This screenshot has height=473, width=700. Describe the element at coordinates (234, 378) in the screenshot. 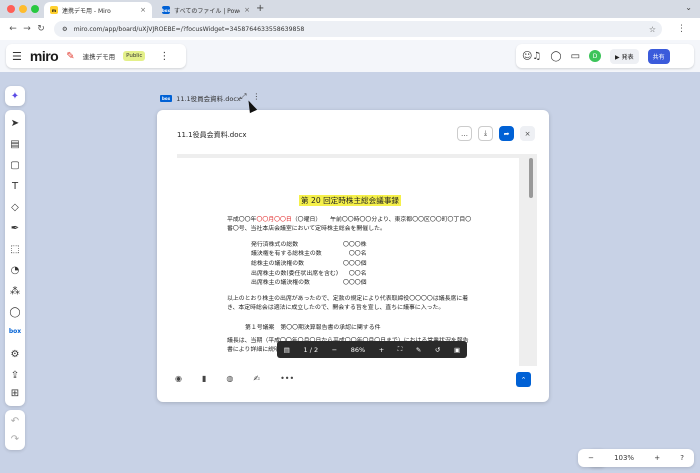

I see `preview-footer: ◉ ▮ ◍ ✍ •••` at that location.